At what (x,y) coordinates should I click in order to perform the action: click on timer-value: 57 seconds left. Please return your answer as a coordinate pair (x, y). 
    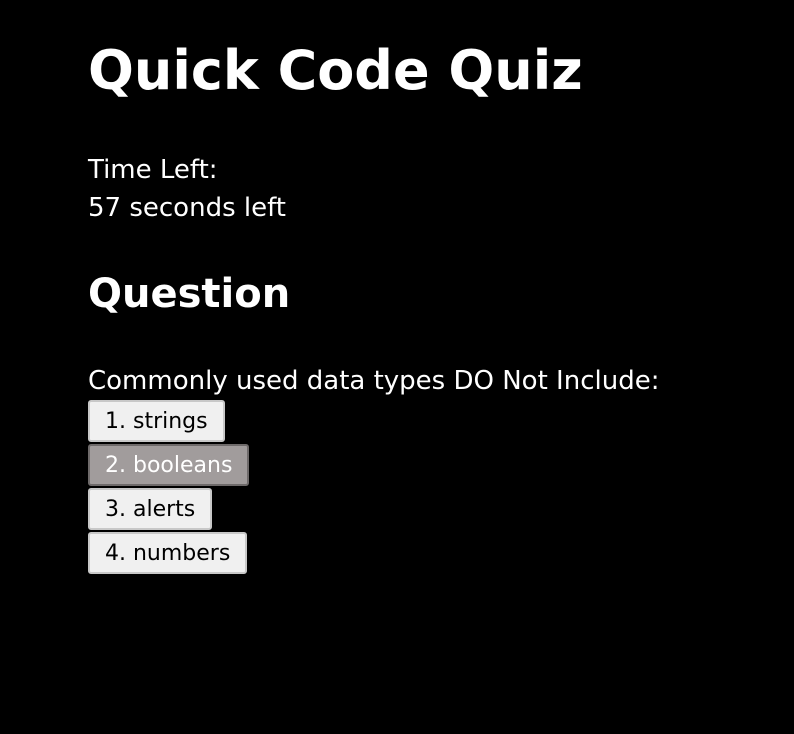
    Looking at the image, I should click on (187, 208).